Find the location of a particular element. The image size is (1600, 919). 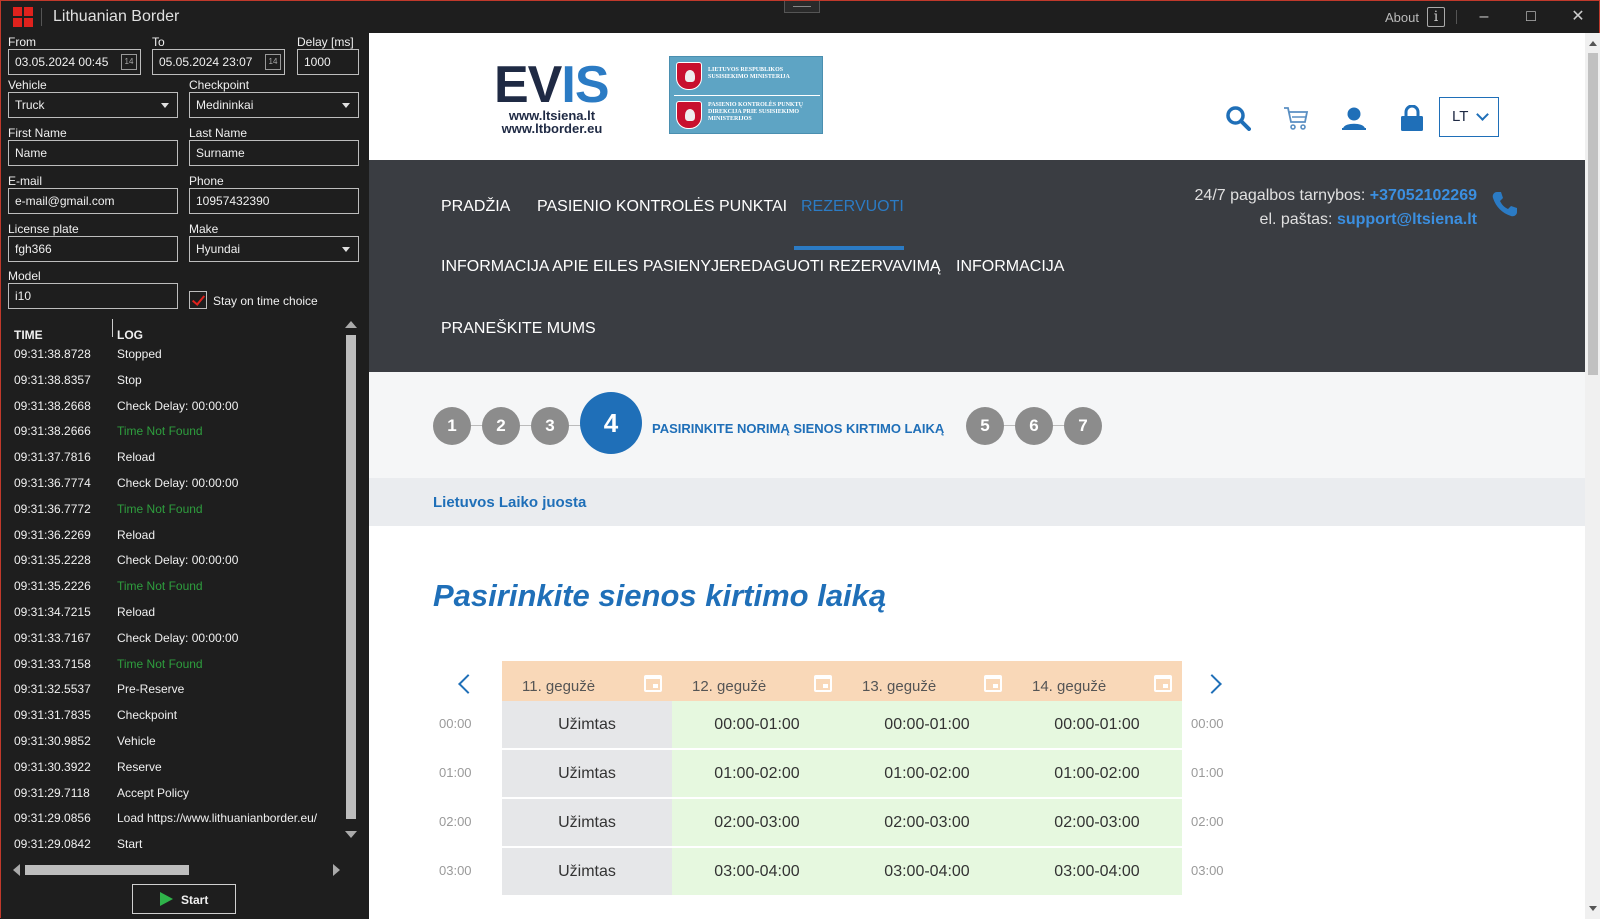

language-select: LT is located at coordinates (1469, 117).